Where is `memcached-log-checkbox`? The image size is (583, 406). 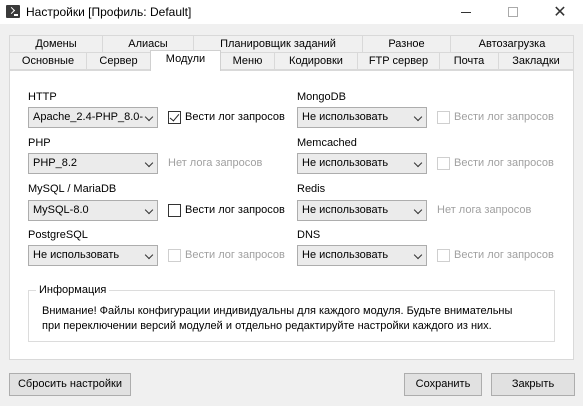
memcached-log-checkbox is located at coordinates (443, 163).